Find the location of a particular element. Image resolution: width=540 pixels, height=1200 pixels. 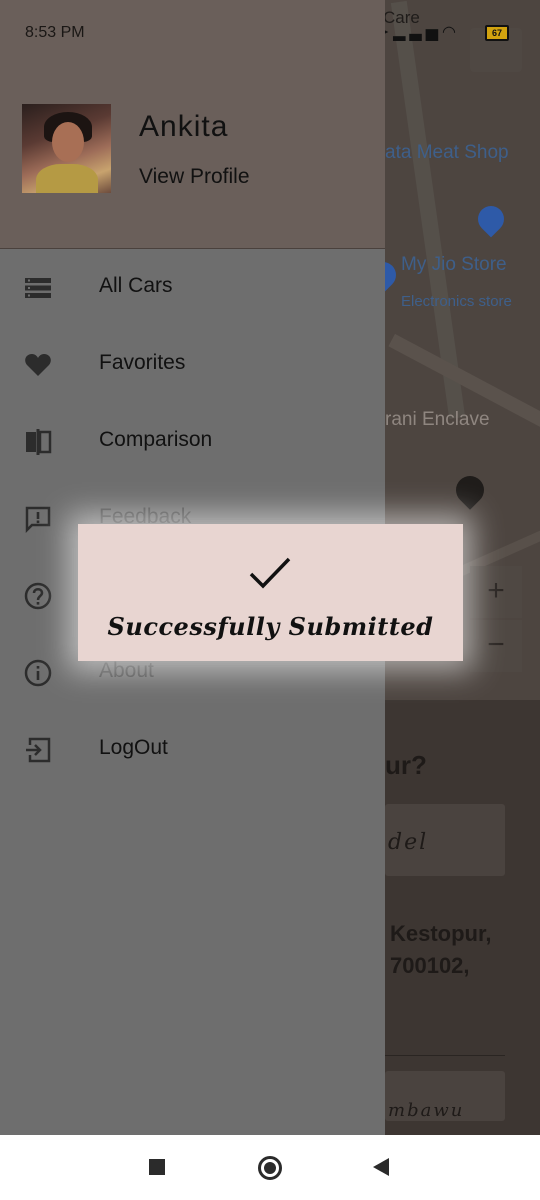

model-field-text: del is located at coordinates (408, 842).